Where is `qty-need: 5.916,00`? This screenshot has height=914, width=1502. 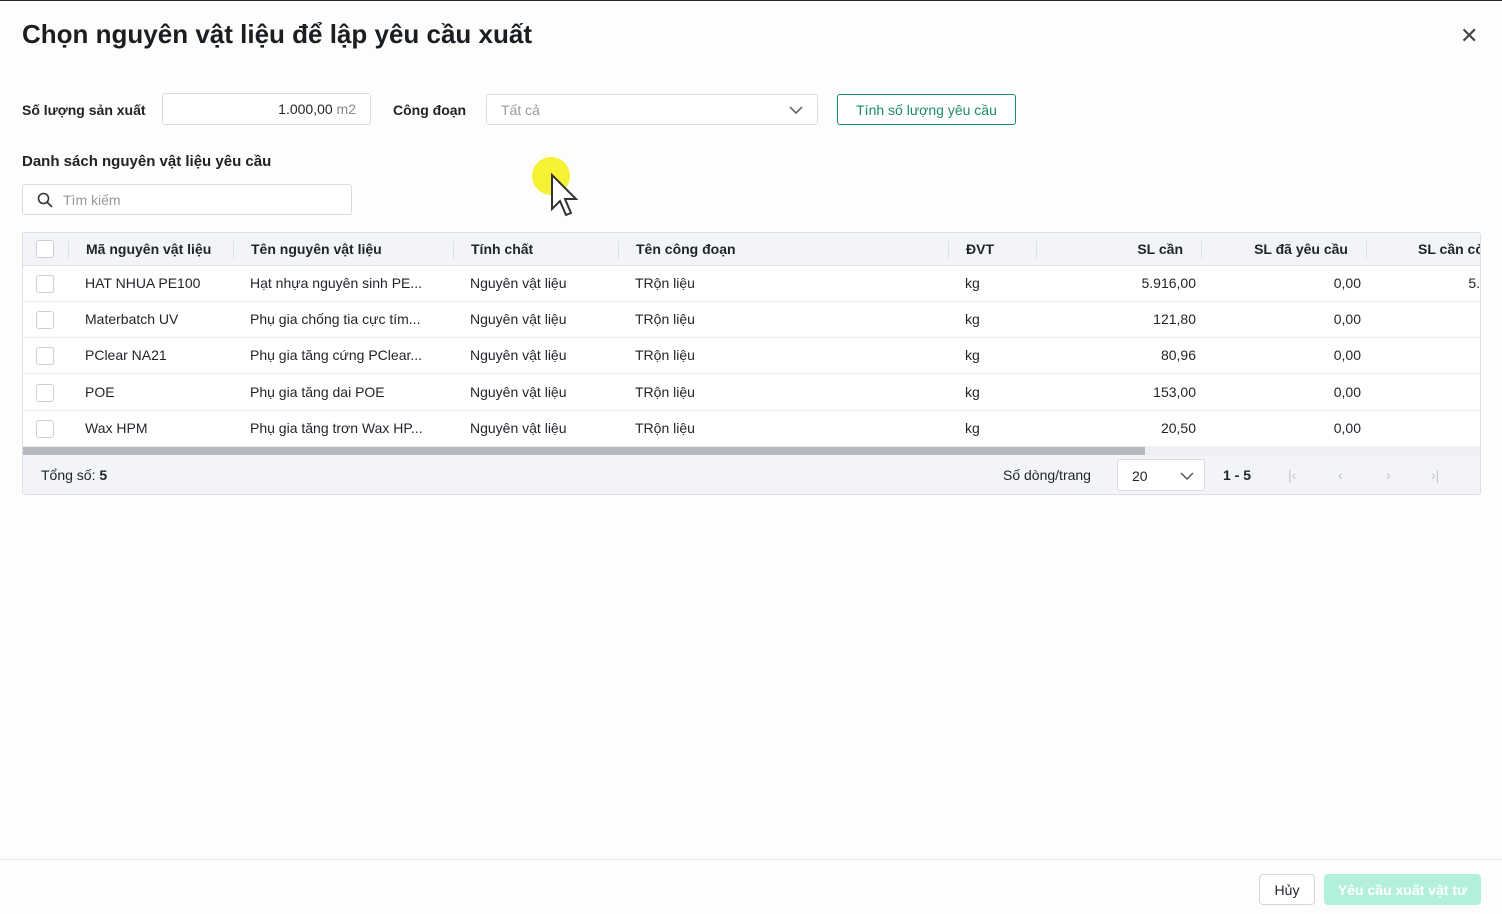
qty-need: 5.916,00 is located at coordinates (1169, 283).